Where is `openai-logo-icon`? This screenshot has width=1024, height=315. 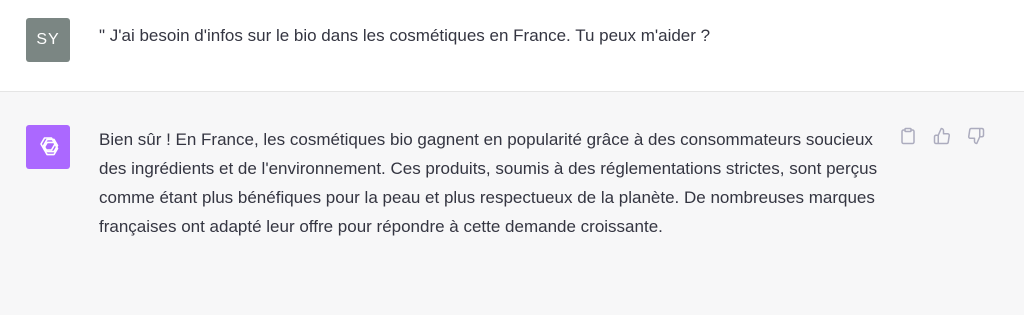 openai-logo-icon is located at coordinates (49, 146).